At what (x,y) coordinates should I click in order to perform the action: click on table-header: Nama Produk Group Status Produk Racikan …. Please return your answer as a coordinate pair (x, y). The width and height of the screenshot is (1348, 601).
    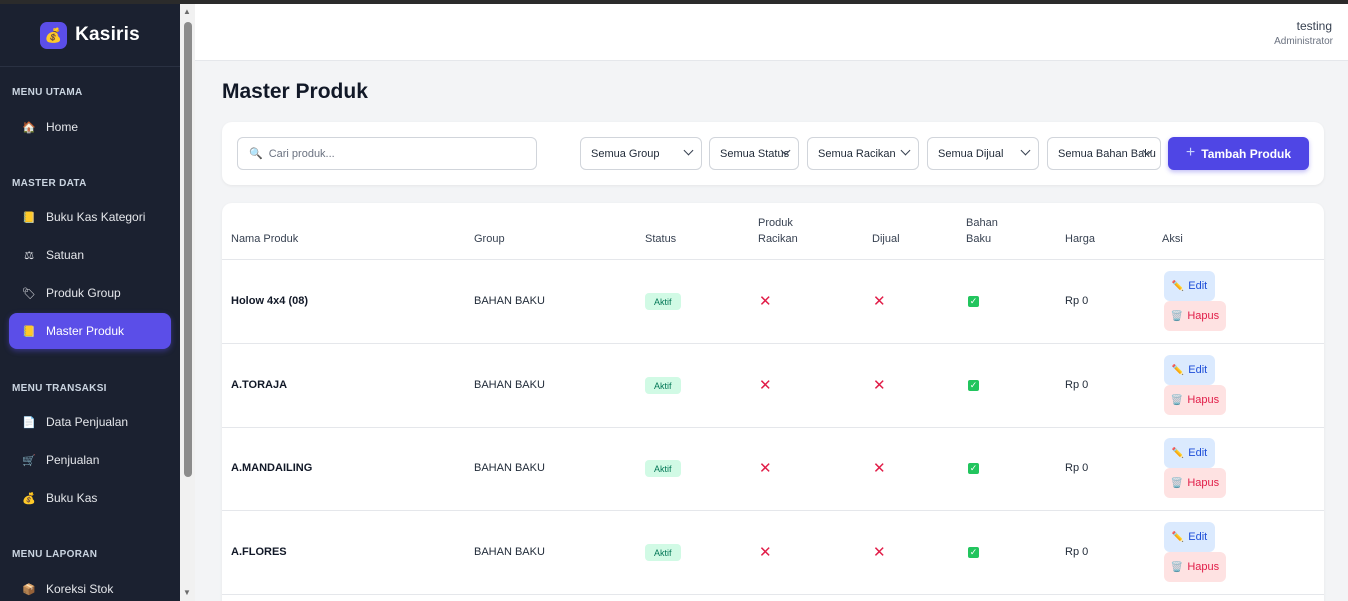
    Looking at the image, I should click on (773, 231).